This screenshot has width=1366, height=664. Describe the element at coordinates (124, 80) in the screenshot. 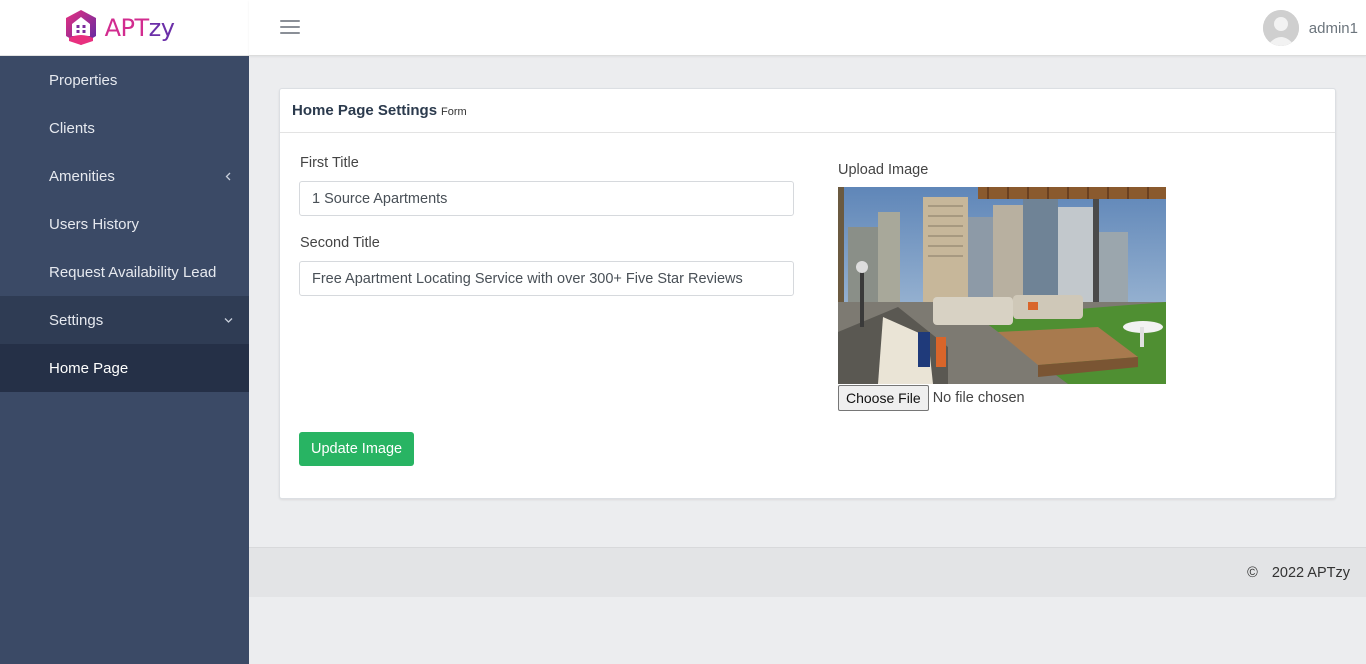

I see `sidebar-item-properties: Properties` at that location.